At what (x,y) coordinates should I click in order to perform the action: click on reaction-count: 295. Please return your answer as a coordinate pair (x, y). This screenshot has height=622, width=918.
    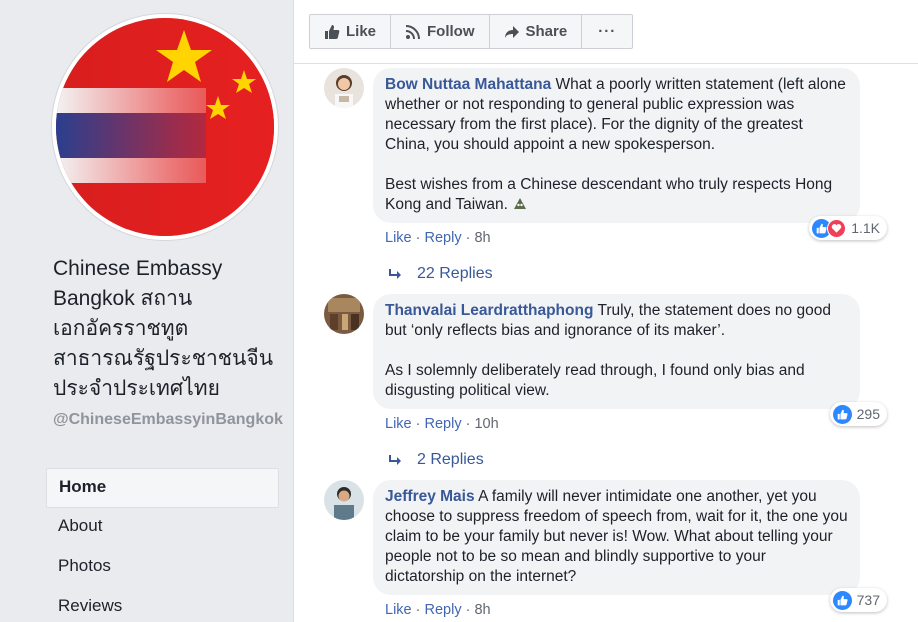
    Looking at the image, I should click on (858, 414).